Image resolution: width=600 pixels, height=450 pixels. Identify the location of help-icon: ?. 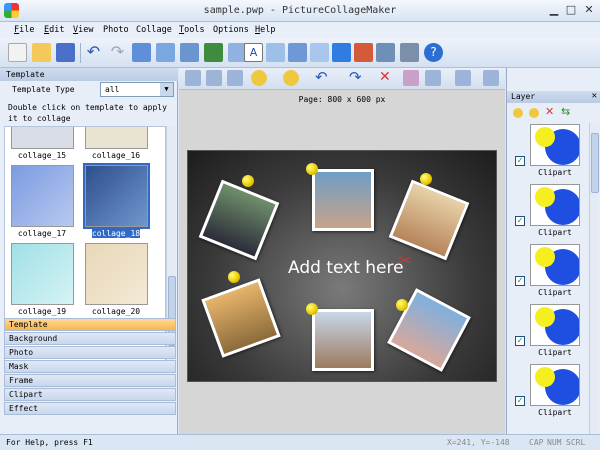
(433, 52).